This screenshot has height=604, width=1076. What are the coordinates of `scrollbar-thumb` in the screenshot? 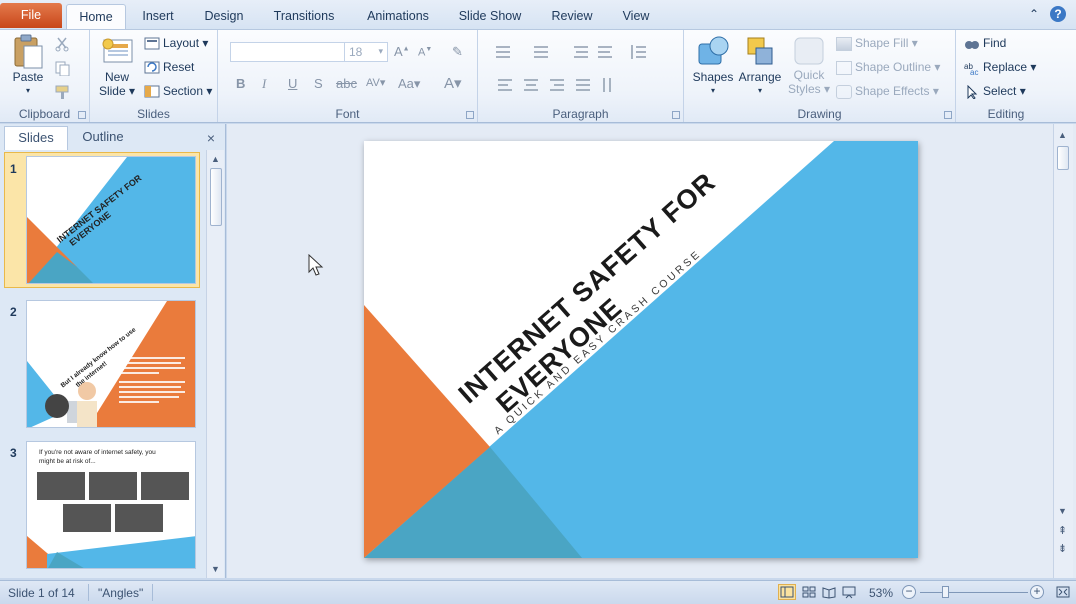 It's located at (216, 197).